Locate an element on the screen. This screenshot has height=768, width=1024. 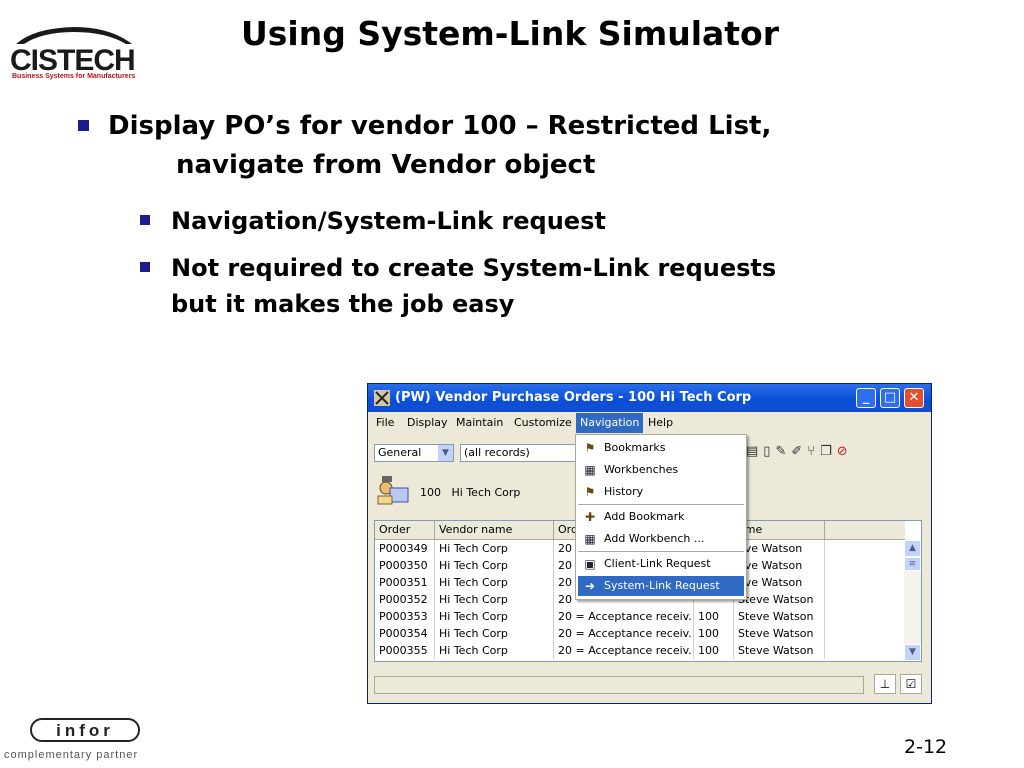
column-header-vendor-name: Vendor name is located at coordinates (494, 530).